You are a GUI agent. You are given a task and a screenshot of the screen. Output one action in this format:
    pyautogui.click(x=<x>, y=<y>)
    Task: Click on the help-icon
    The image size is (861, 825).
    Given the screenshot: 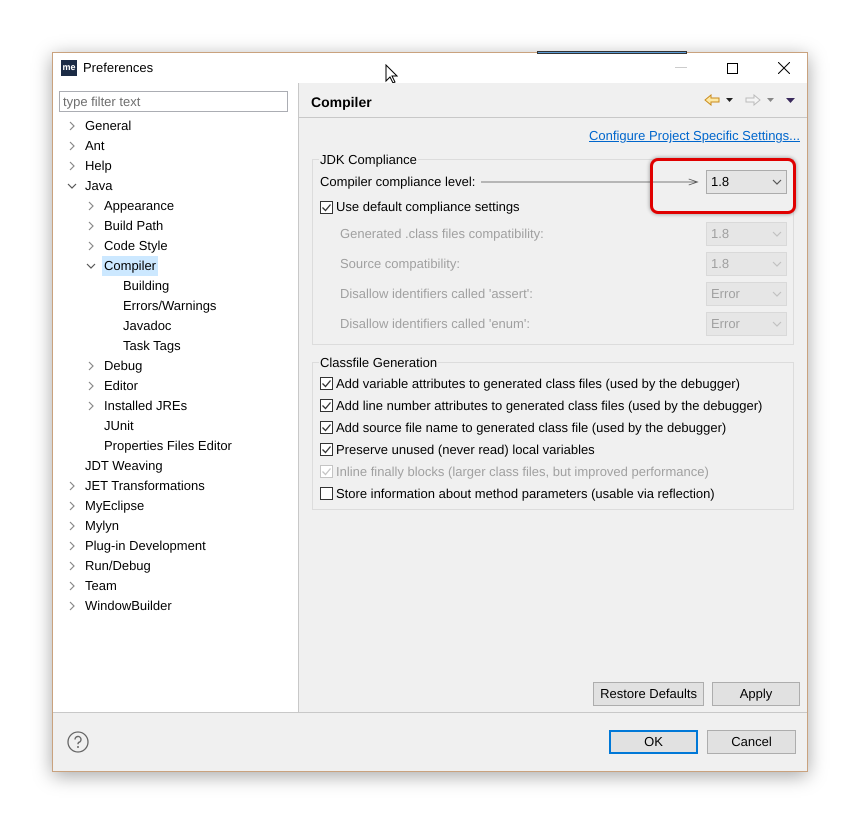 What is the action you would take?
    pyautogui.click(x=78, y=742)
    